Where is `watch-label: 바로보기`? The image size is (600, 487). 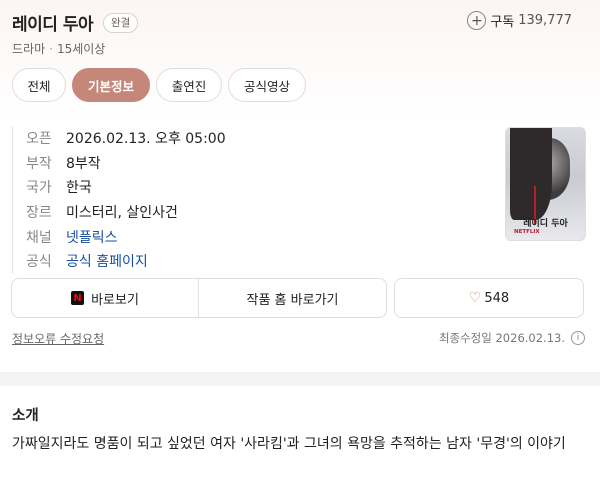
watch-label: 바로보기 is located at coordinates (115, 300).